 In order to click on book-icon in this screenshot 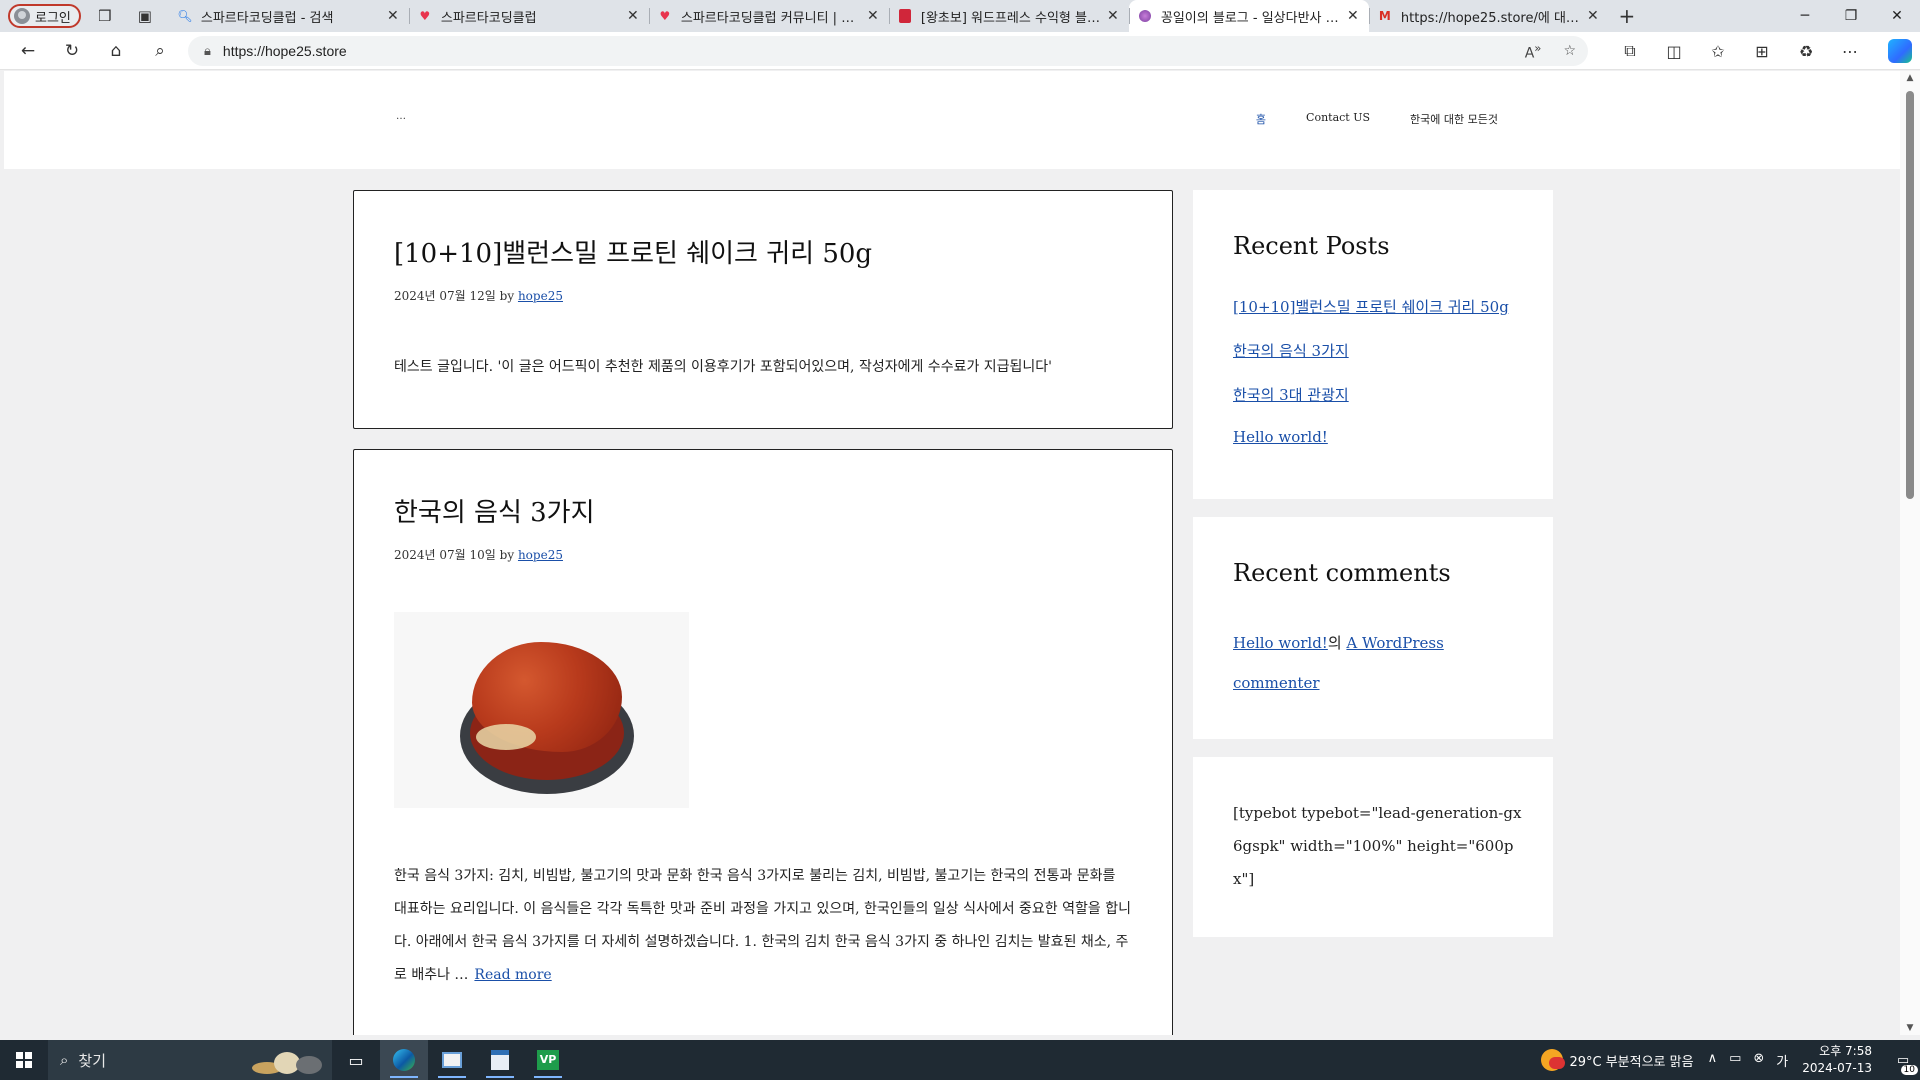, I will do `click(905, 16)`.